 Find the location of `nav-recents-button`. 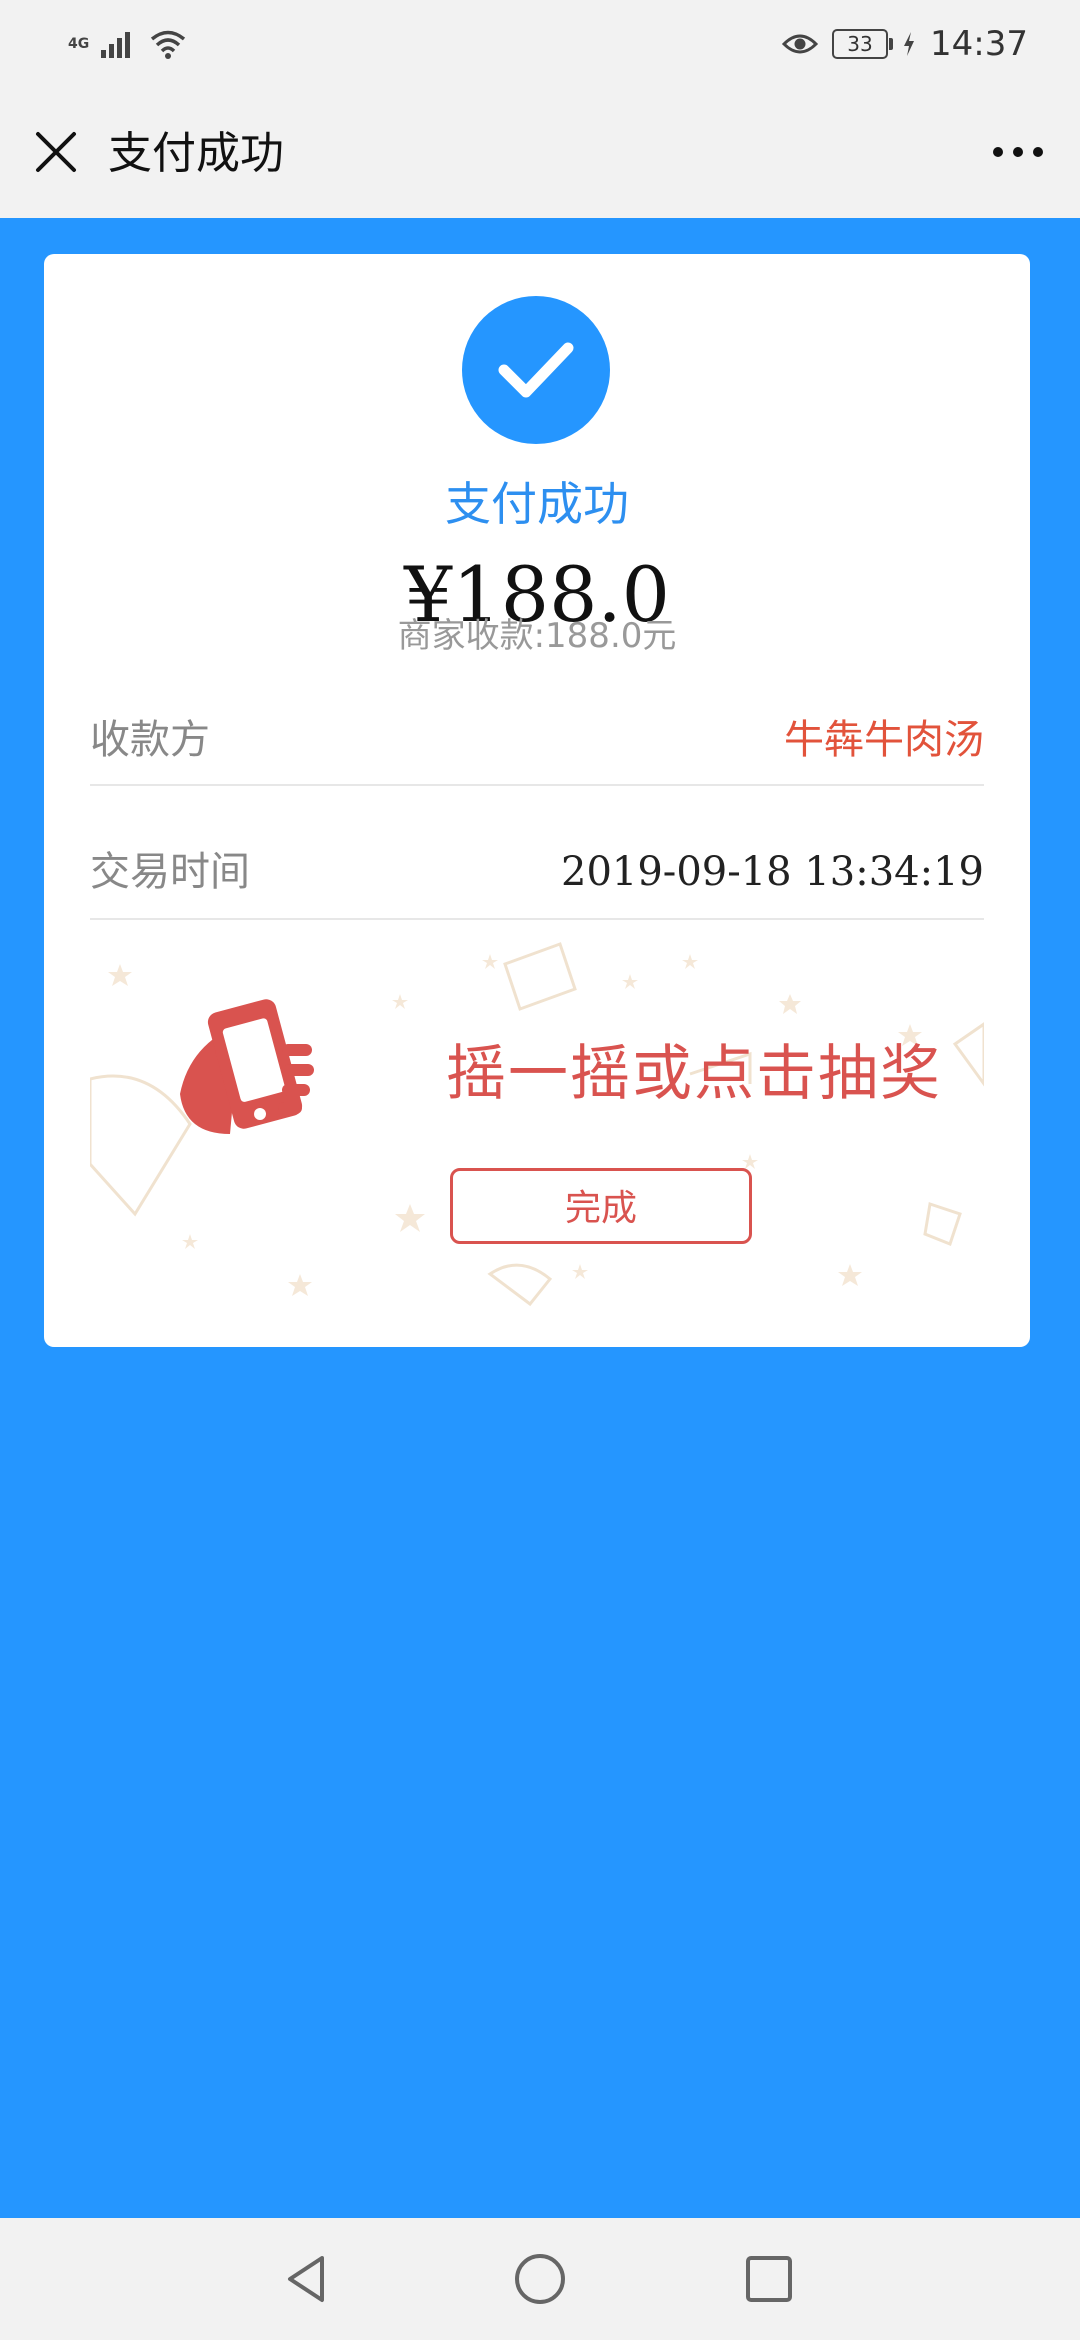

nav-recents-button is located at coordinates (769, 2279).